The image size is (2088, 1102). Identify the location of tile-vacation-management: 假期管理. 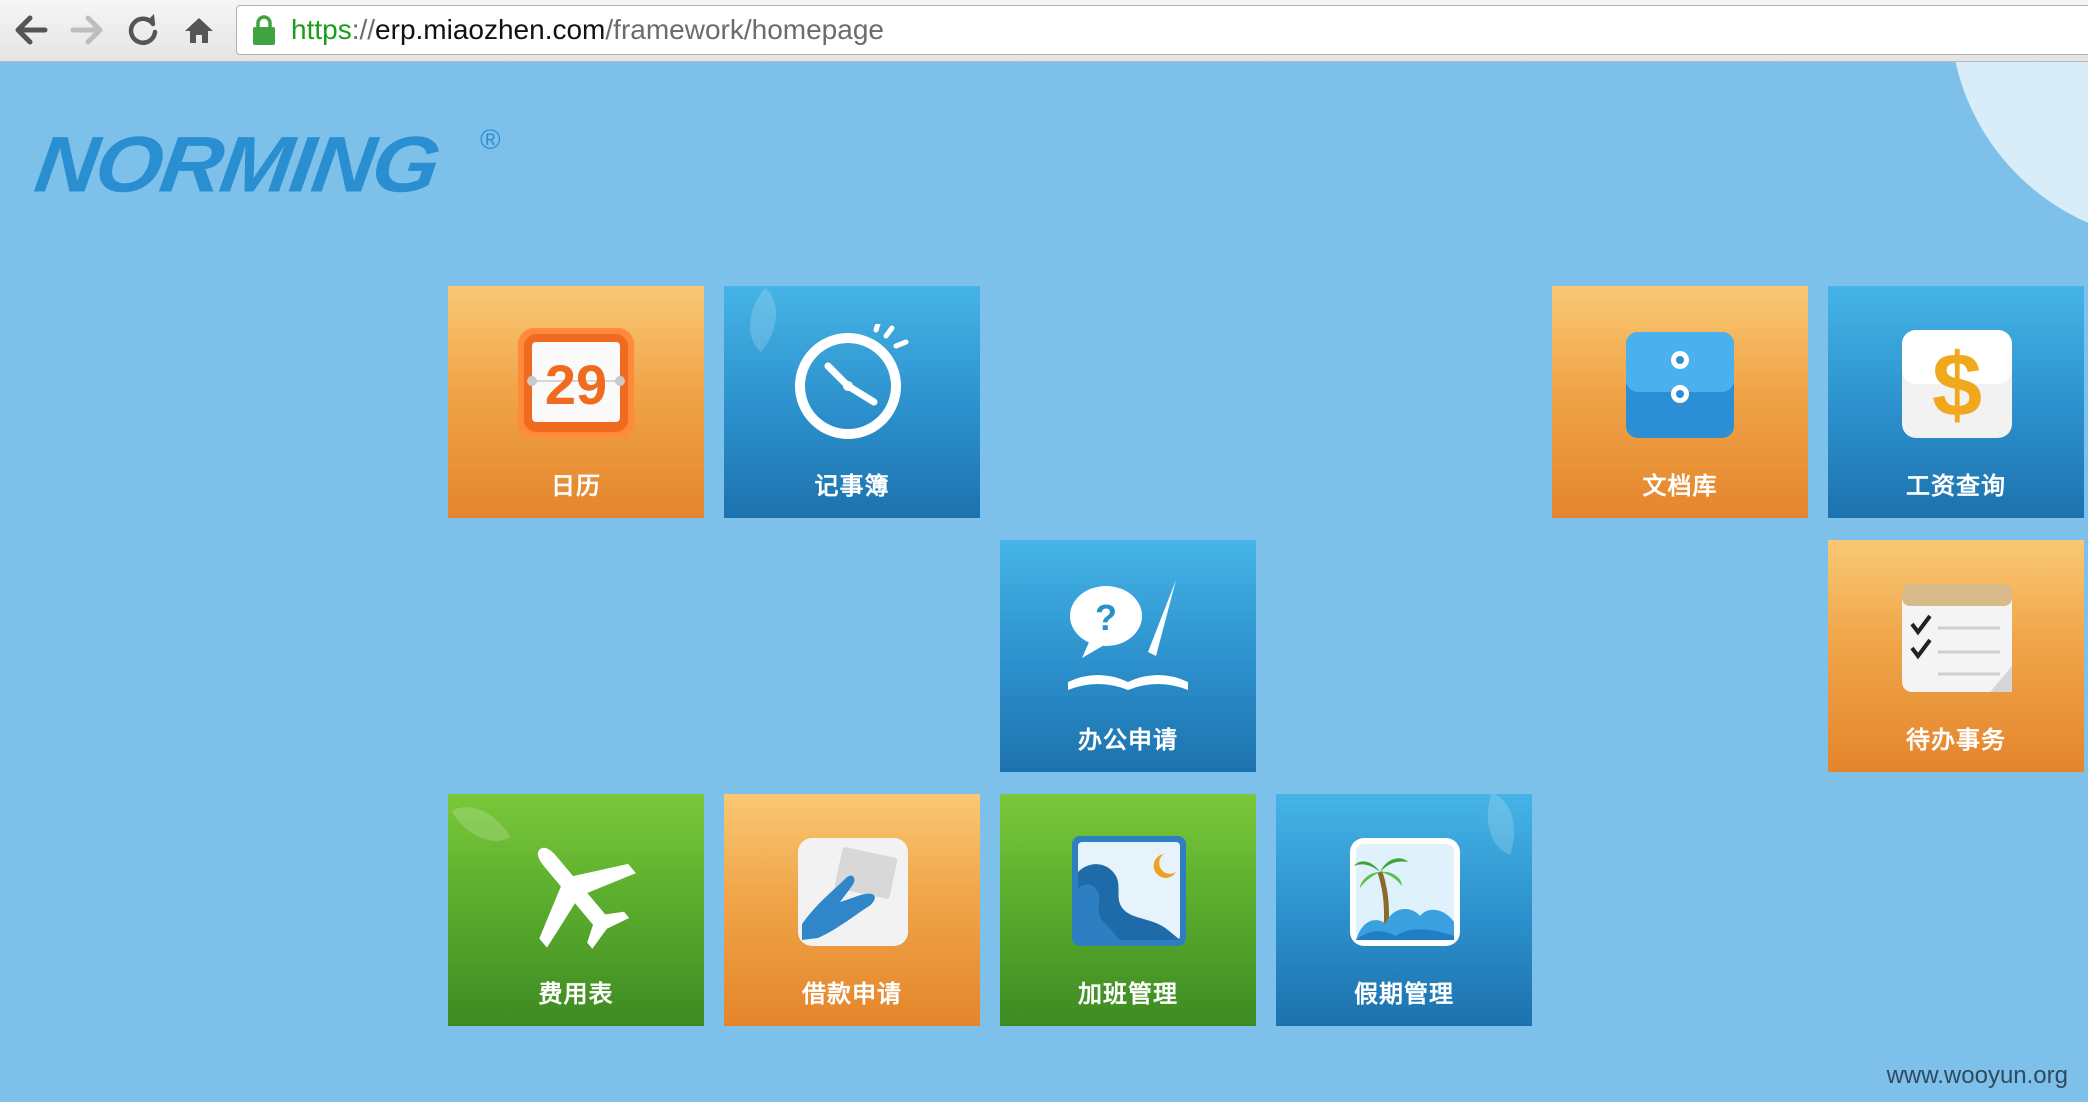
(1404, 910).